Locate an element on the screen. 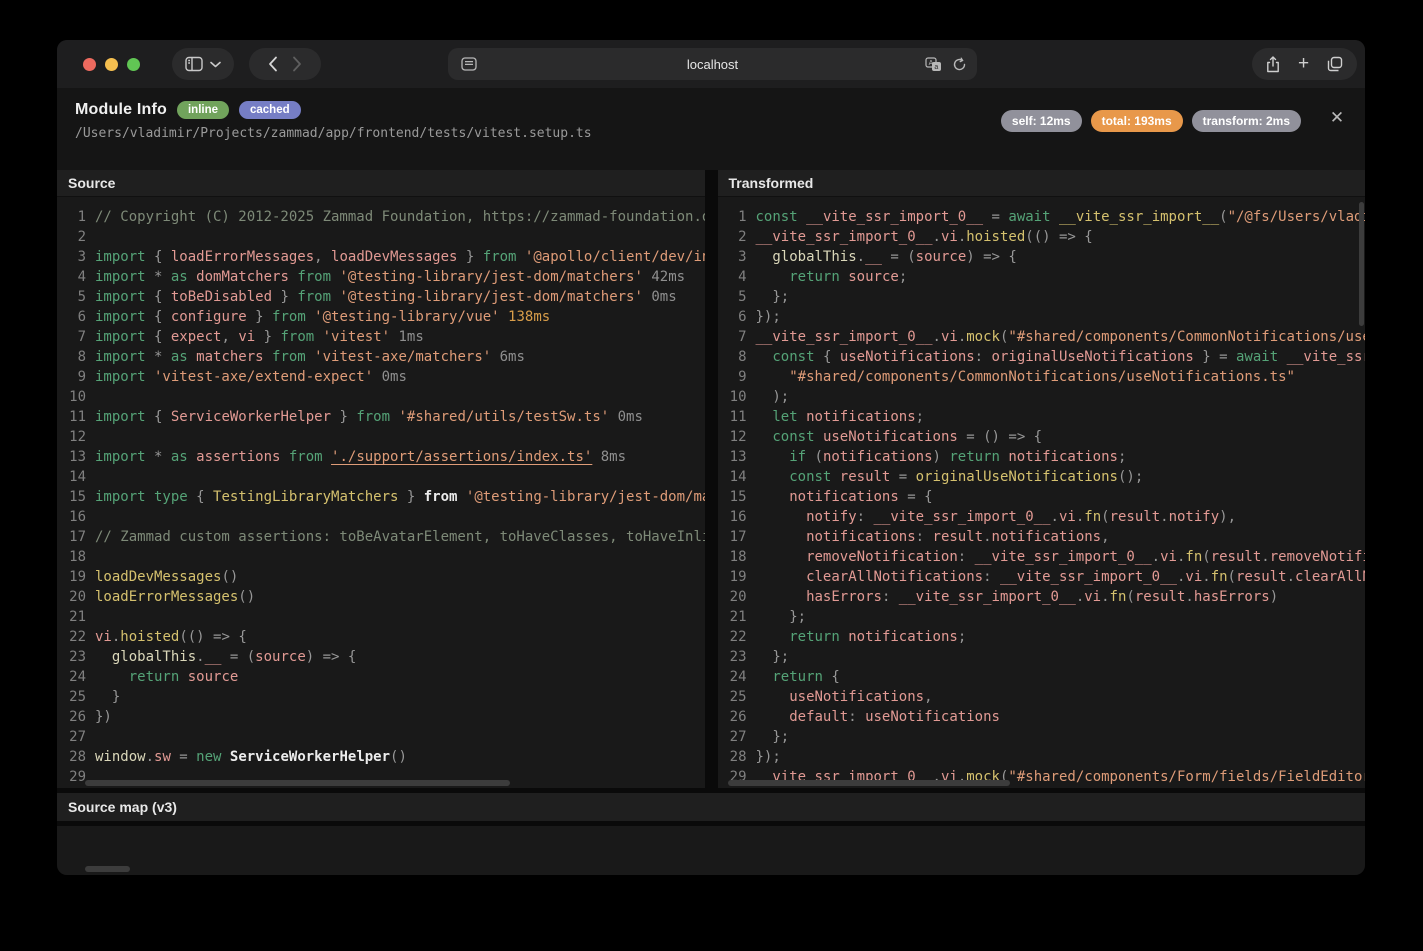 The height and width of the screenshot is (951, 1423). transformed-vertical-scrollbar is located at coordinates (1361, 264).